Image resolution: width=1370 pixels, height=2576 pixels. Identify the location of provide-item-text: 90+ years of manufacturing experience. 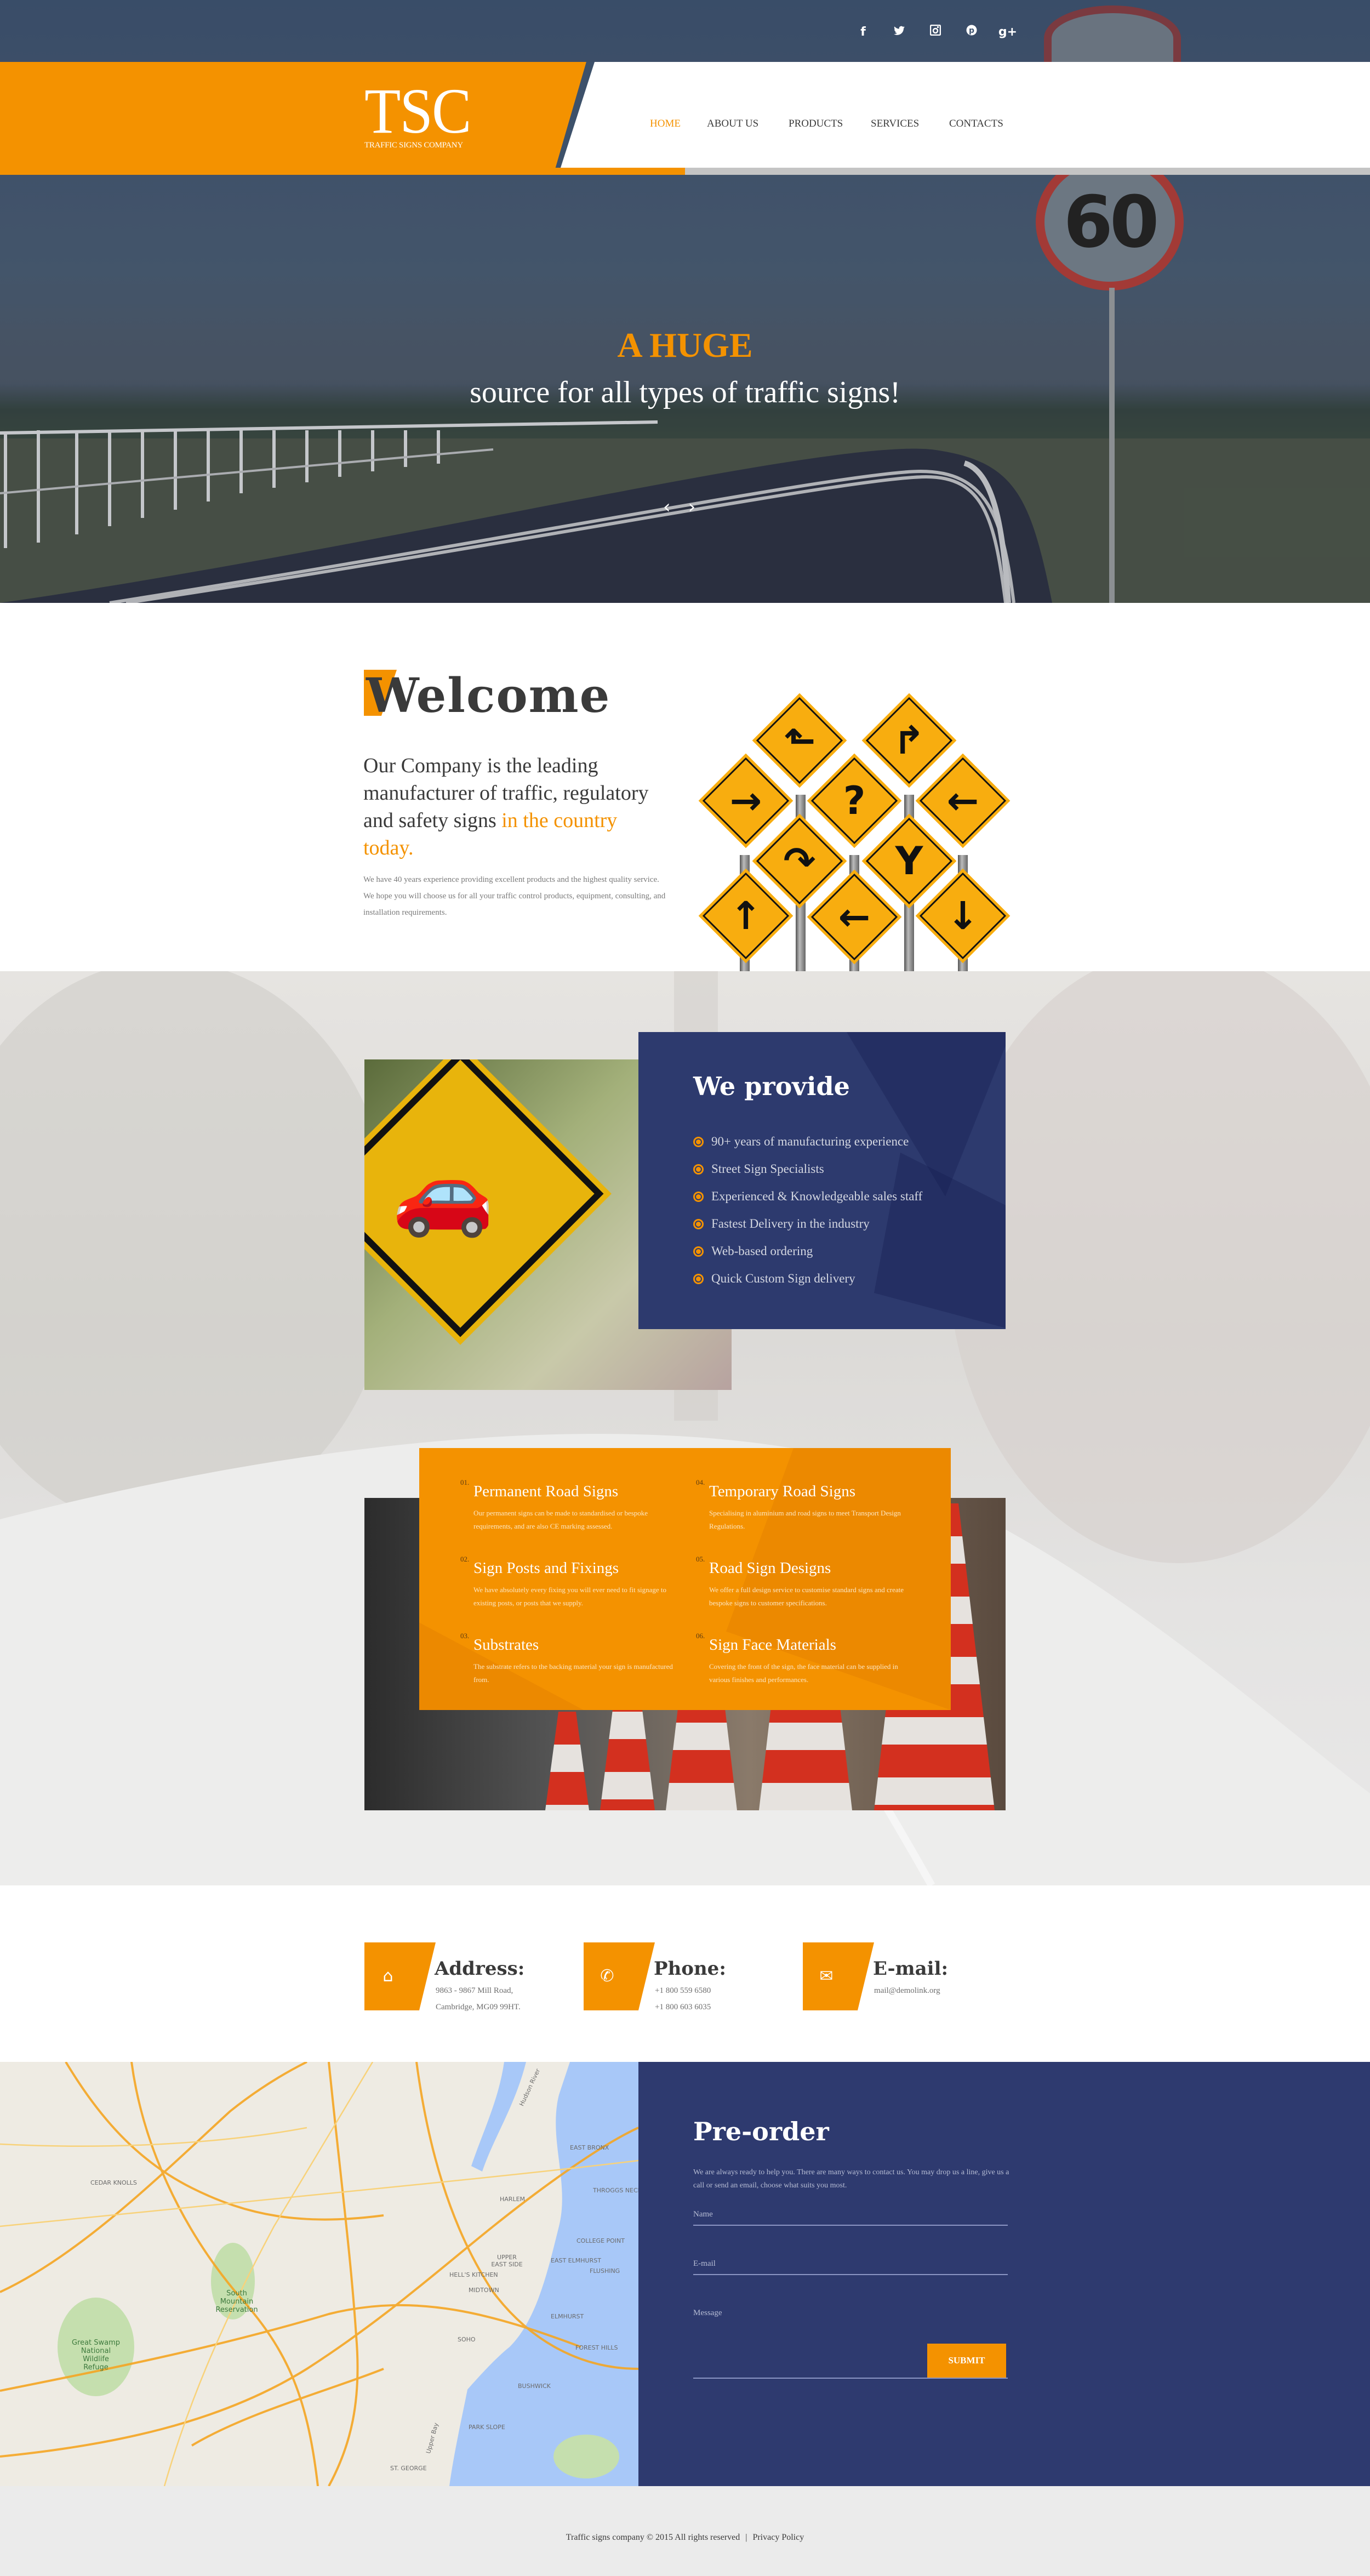
(810, 1141).